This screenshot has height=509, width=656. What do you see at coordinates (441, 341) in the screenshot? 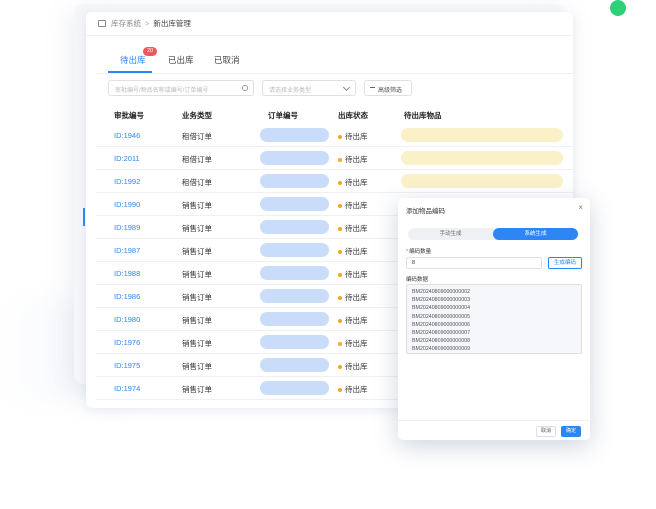
I see `code-line: BM20240809000000008` at bounding box center [441, 341].